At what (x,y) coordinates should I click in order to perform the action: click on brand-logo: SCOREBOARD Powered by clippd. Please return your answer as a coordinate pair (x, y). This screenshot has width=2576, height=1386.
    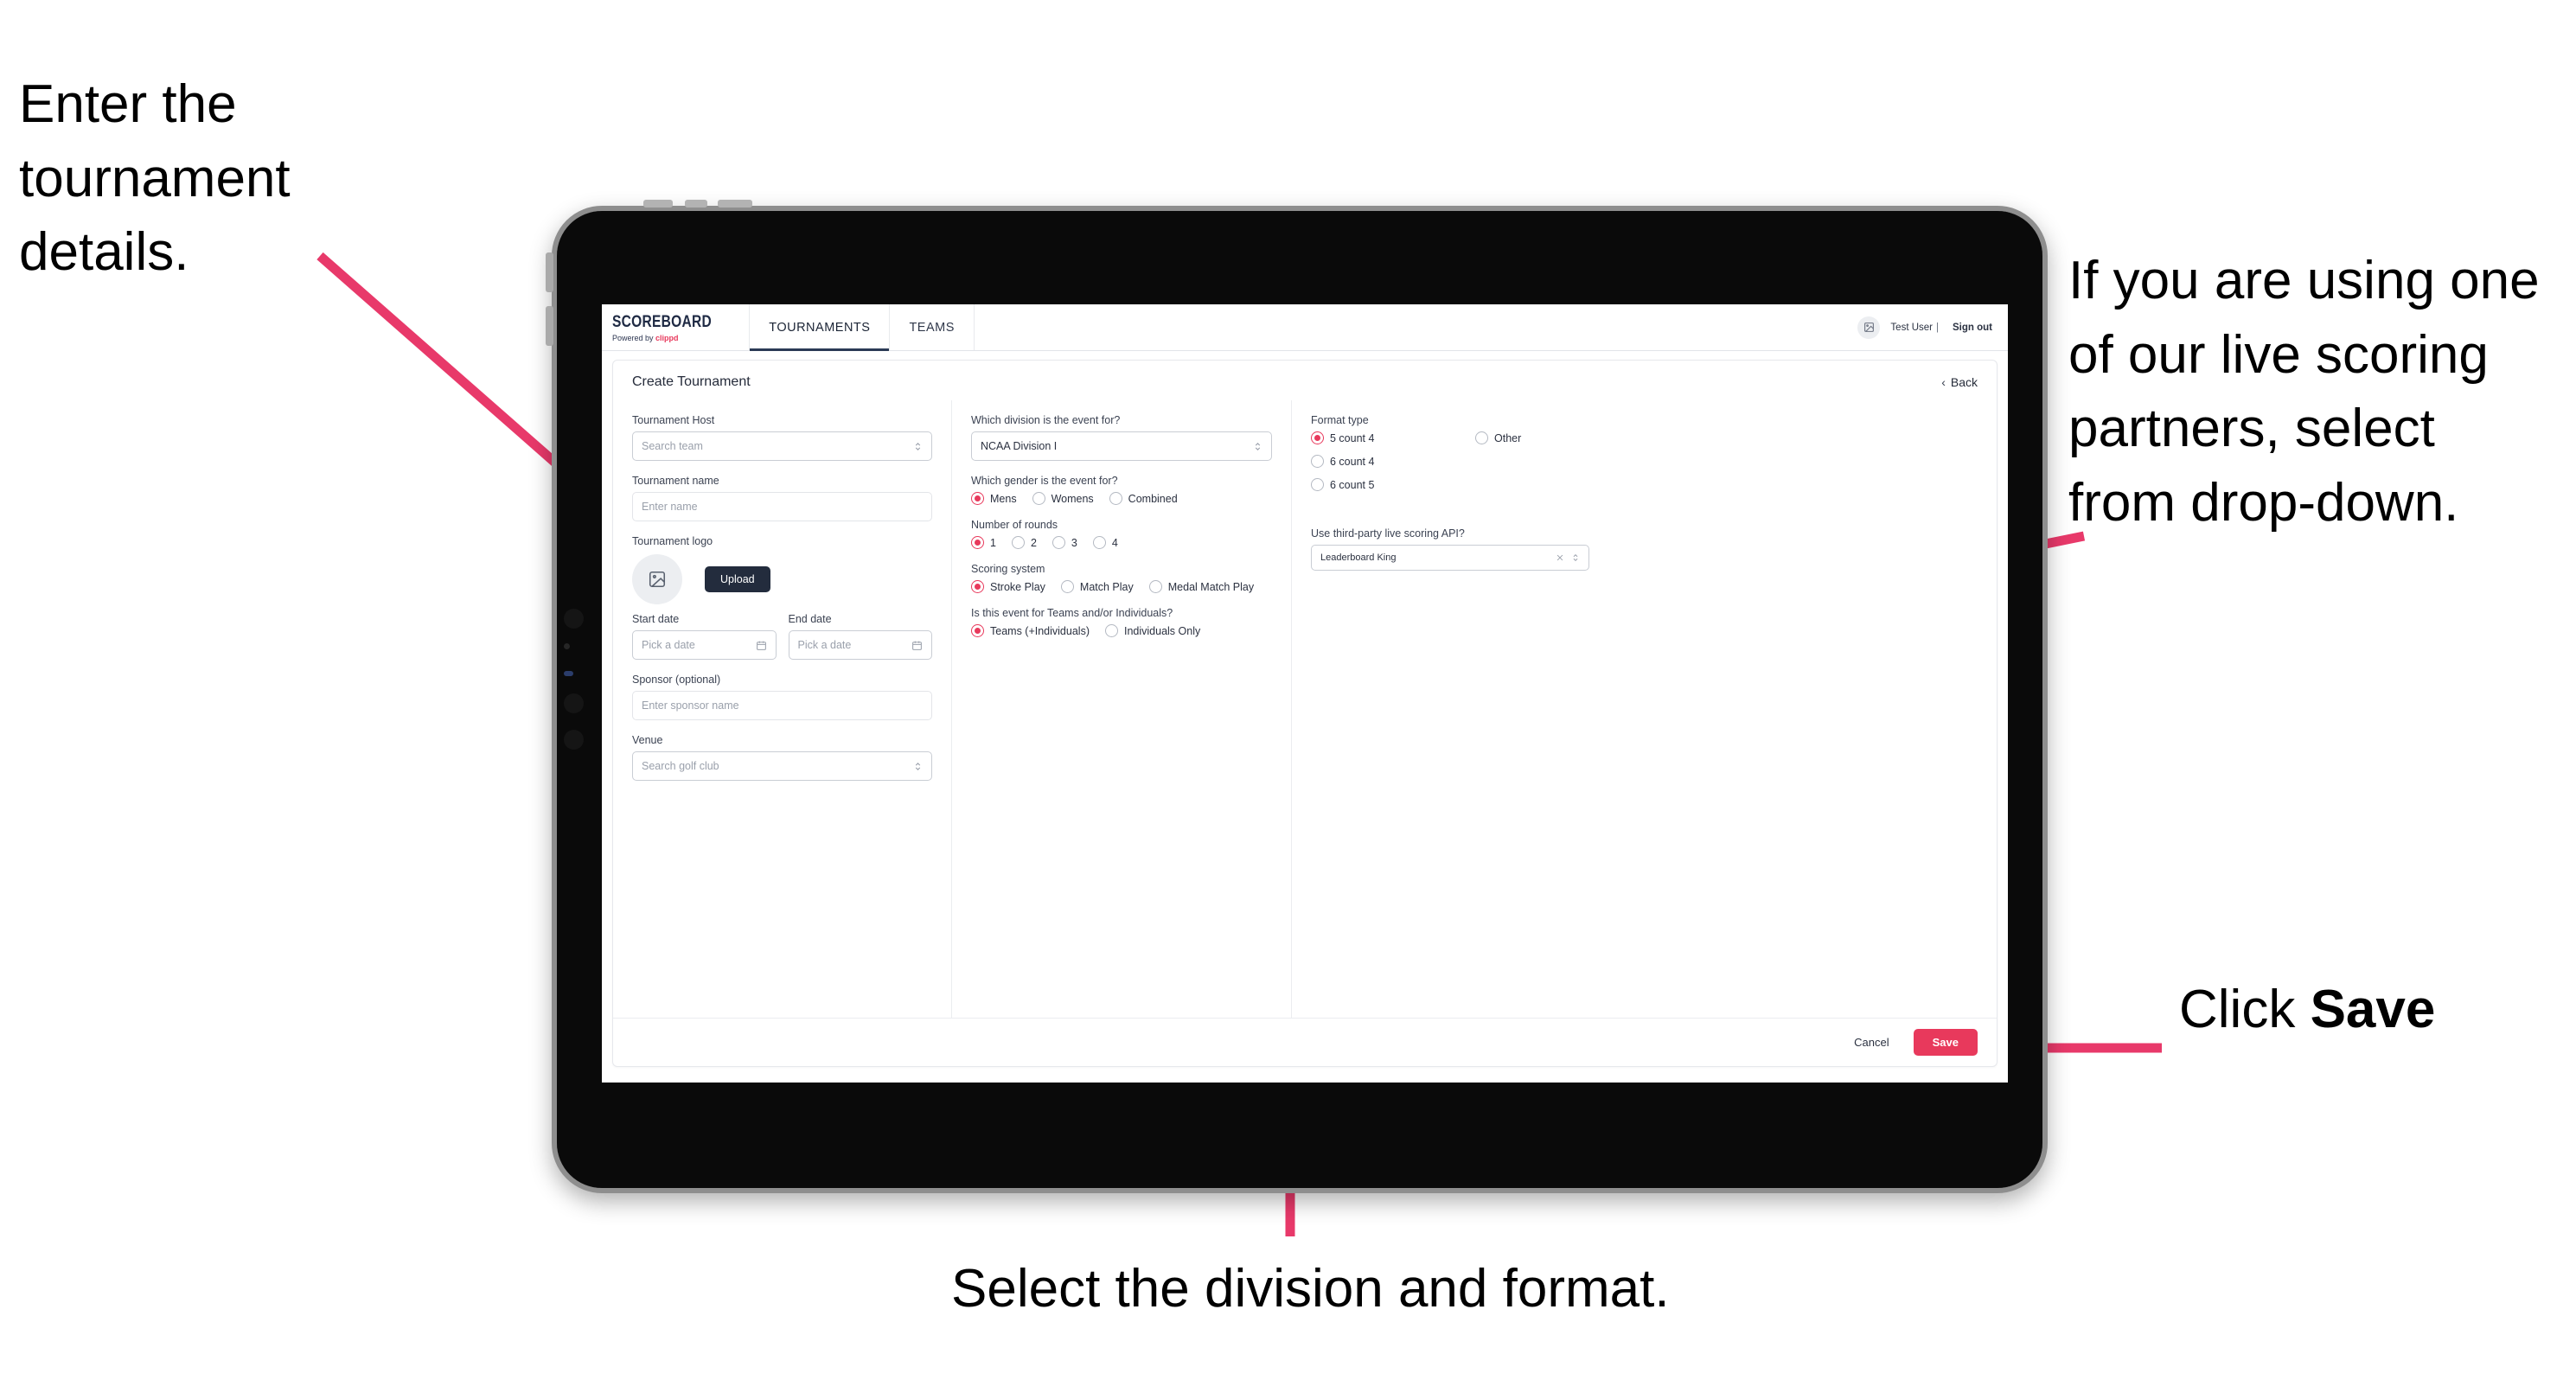
    Looking at the image, I should click on (677, 327).